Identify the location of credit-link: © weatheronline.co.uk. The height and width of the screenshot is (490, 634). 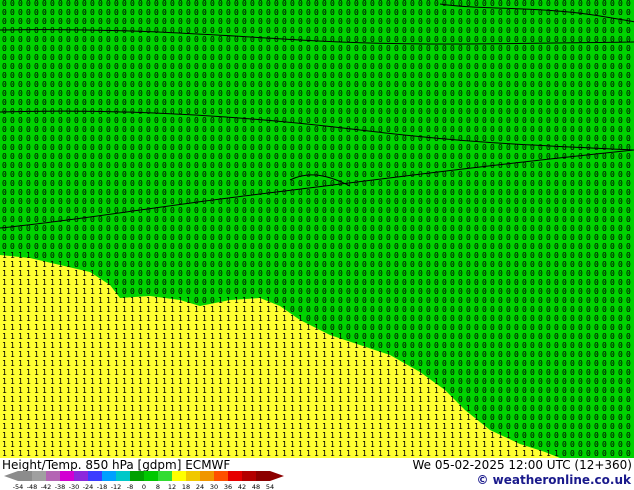
(553, 480).